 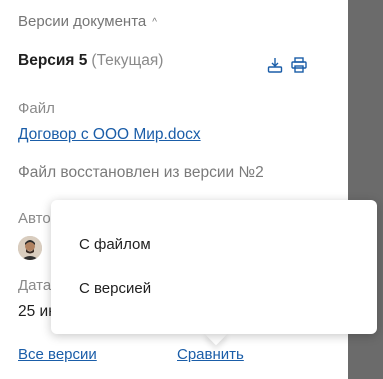 I want to click on compare-with-version-option: С версией, so click(x=115, y=288).